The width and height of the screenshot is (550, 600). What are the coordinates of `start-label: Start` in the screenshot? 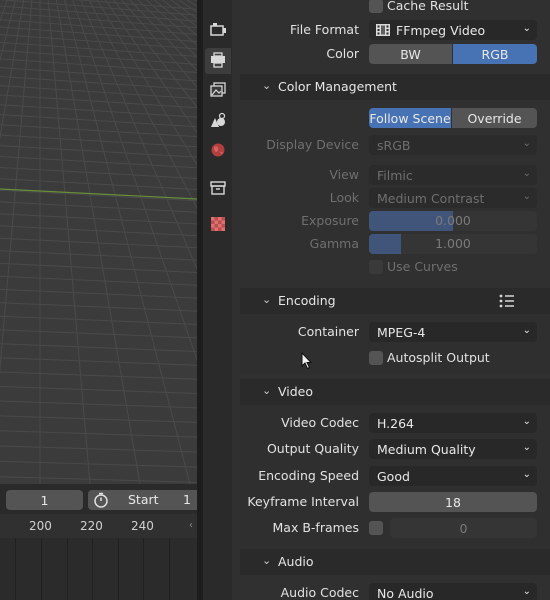 It's located at (143, 499).